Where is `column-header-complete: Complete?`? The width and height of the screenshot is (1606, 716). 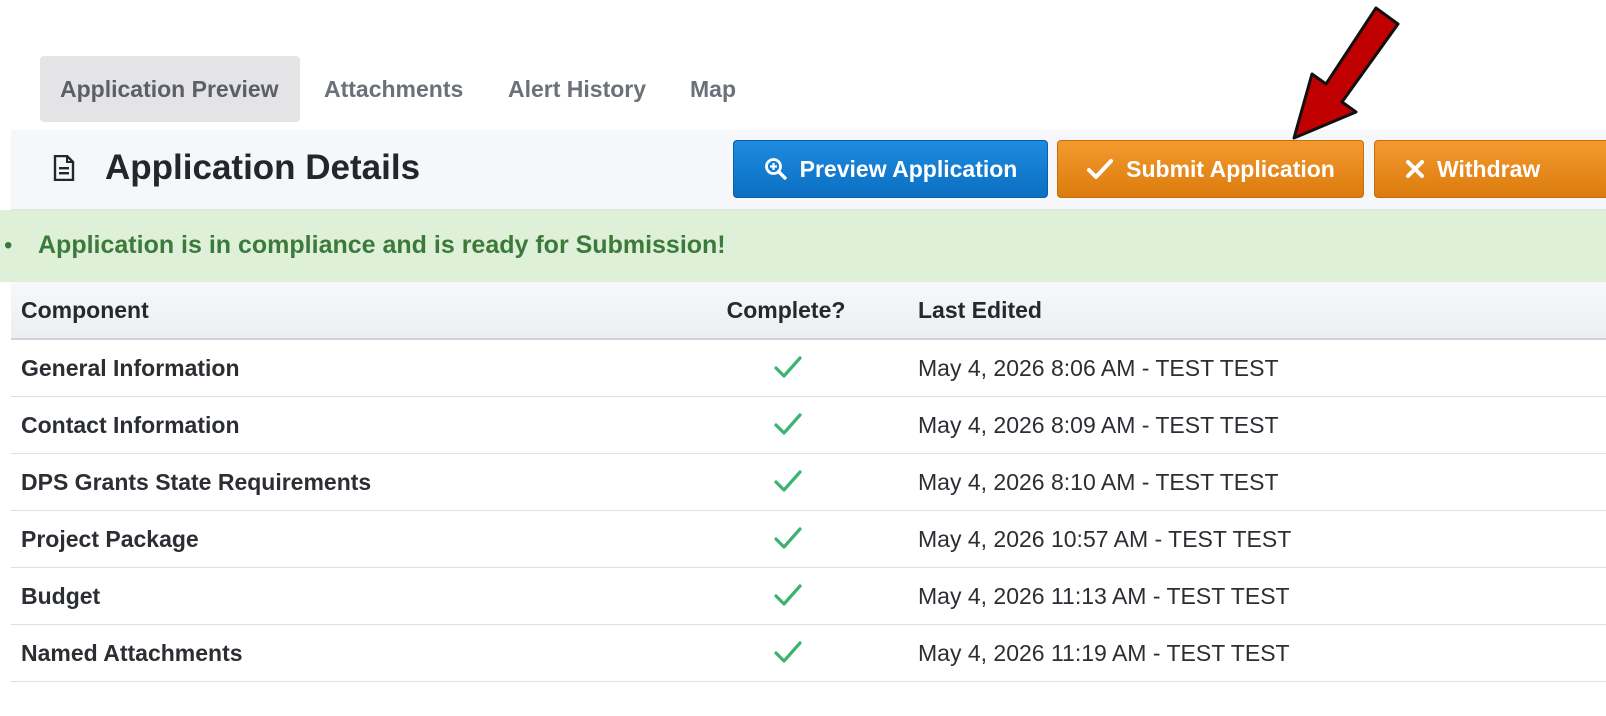
column-header-complete: Complete? is located at coordinates (786, 310).